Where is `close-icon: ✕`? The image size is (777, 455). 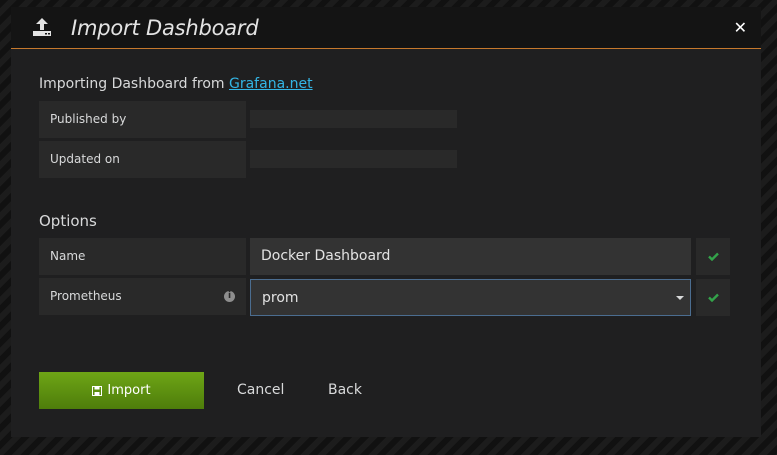
close-icon: ✕ is located at coordinates (740, 27).